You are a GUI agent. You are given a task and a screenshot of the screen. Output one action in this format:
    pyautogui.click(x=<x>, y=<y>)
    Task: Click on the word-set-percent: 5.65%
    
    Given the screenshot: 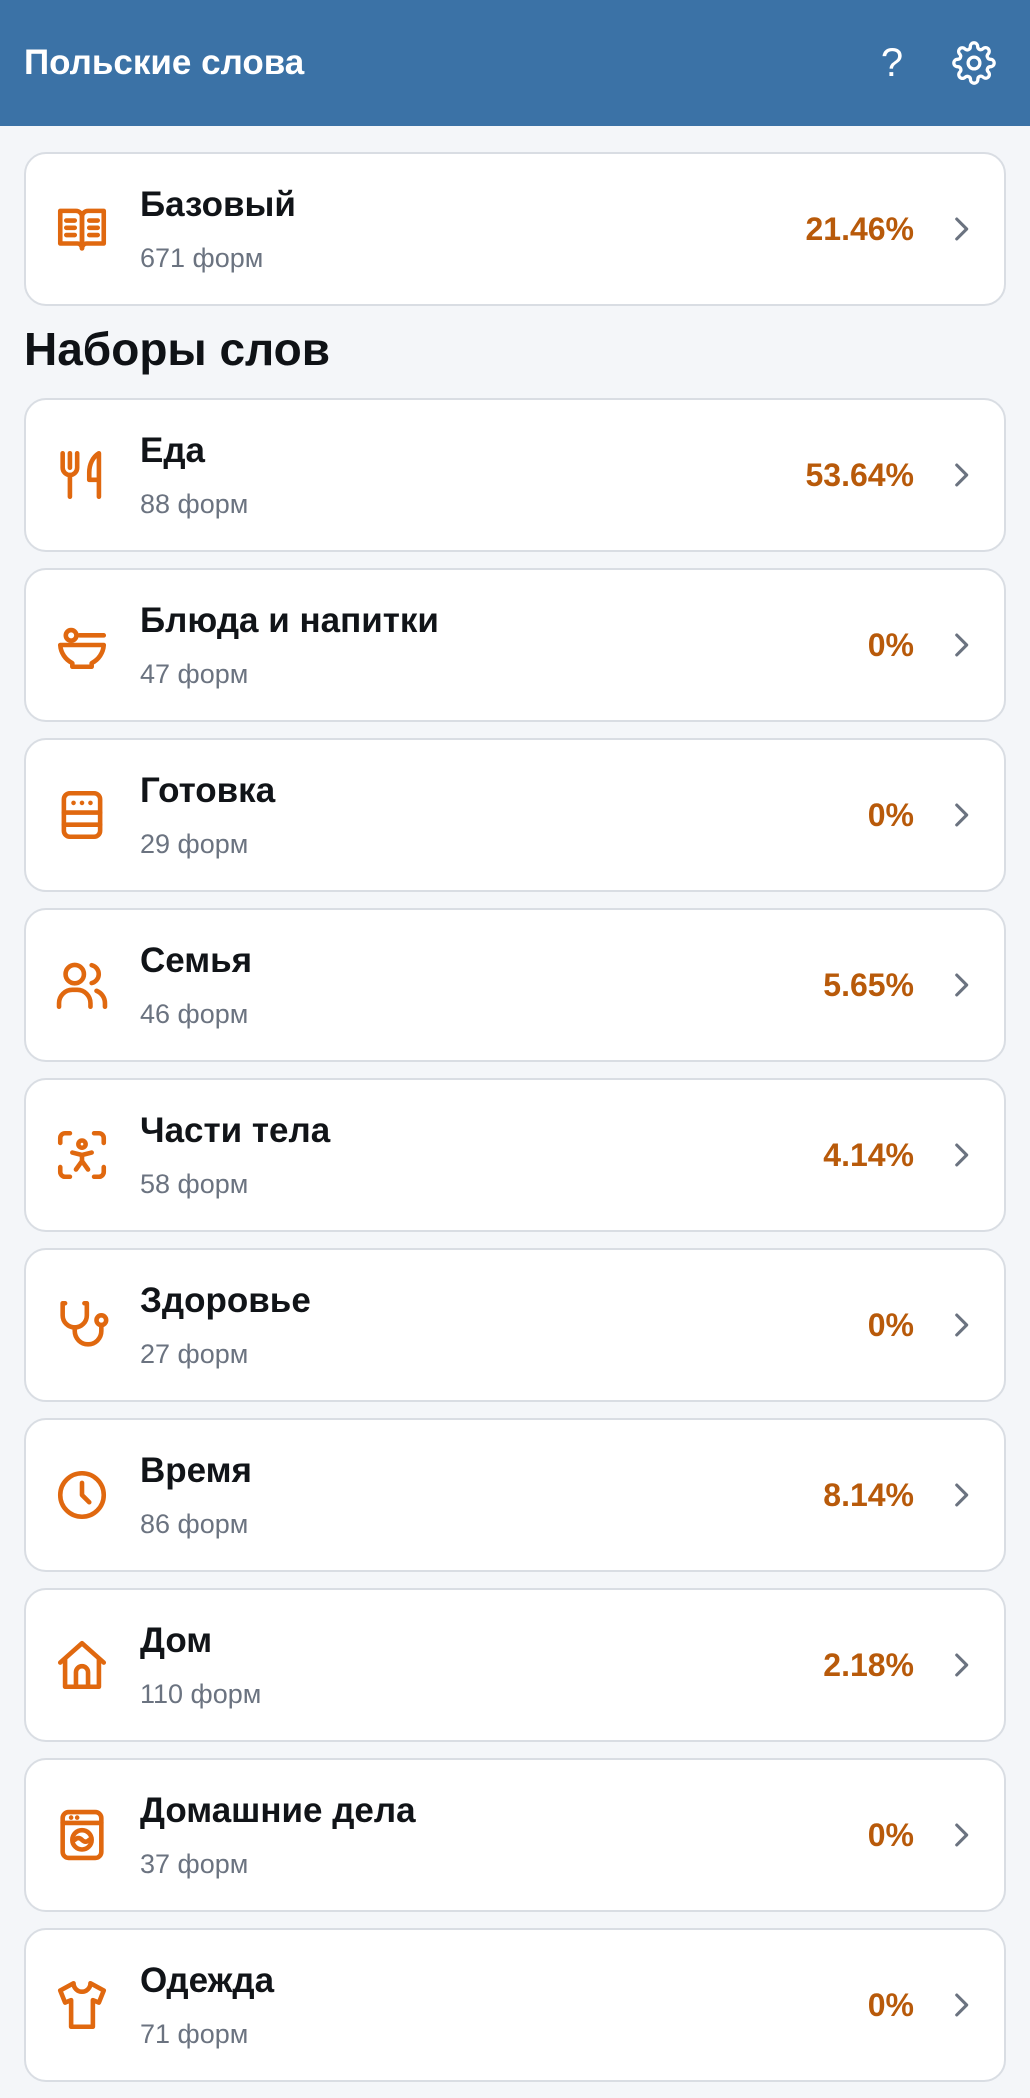 What is the action you would take?
    pyautogui.click(x=868, y=984)
    